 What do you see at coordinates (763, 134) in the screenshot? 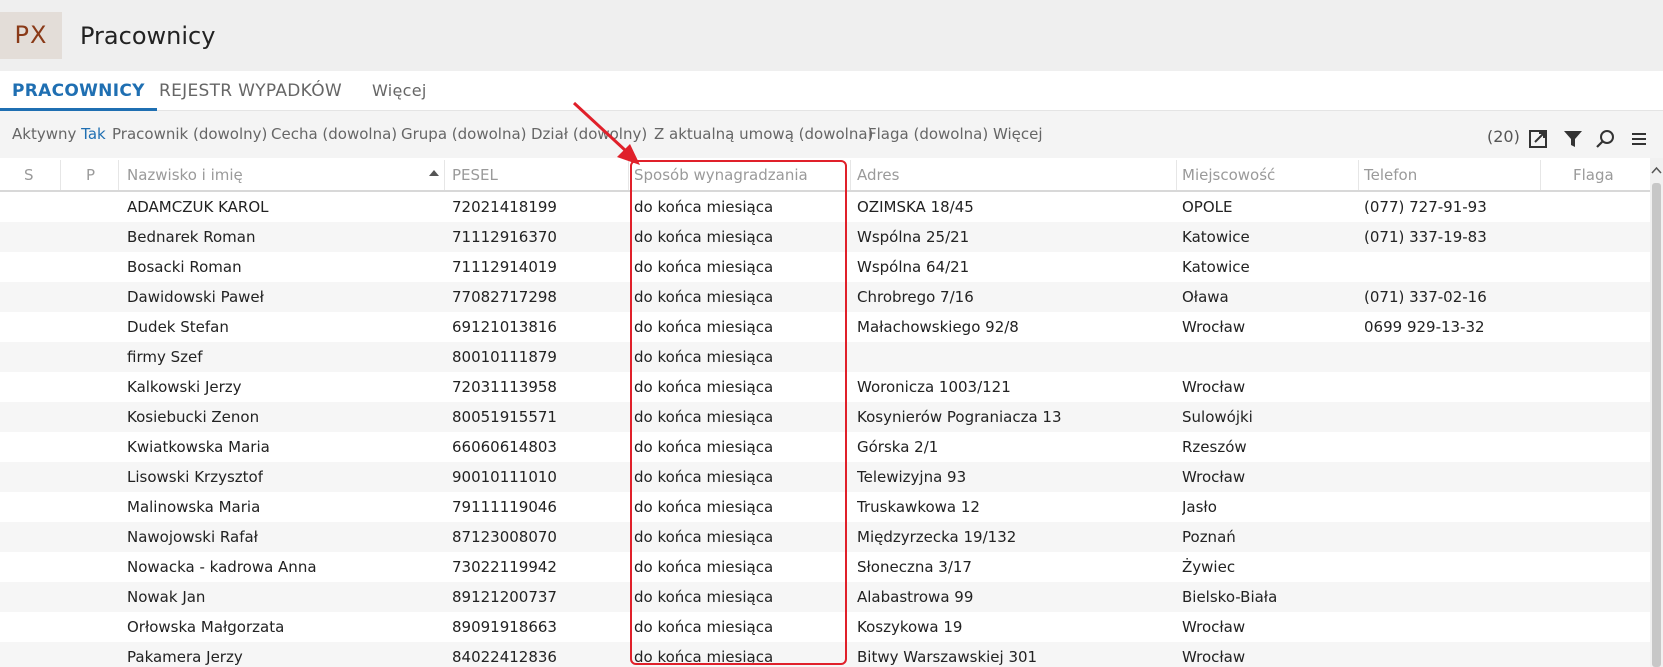
I see `filter-contract: Z aktualną umową (dowolna)` at bounding box center [763, 134].